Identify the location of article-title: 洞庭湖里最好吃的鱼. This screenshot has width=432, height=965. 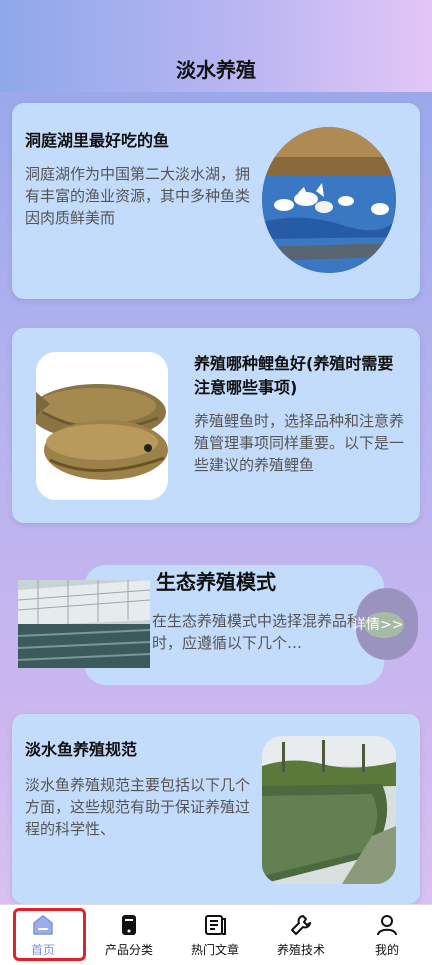
(97, 140).